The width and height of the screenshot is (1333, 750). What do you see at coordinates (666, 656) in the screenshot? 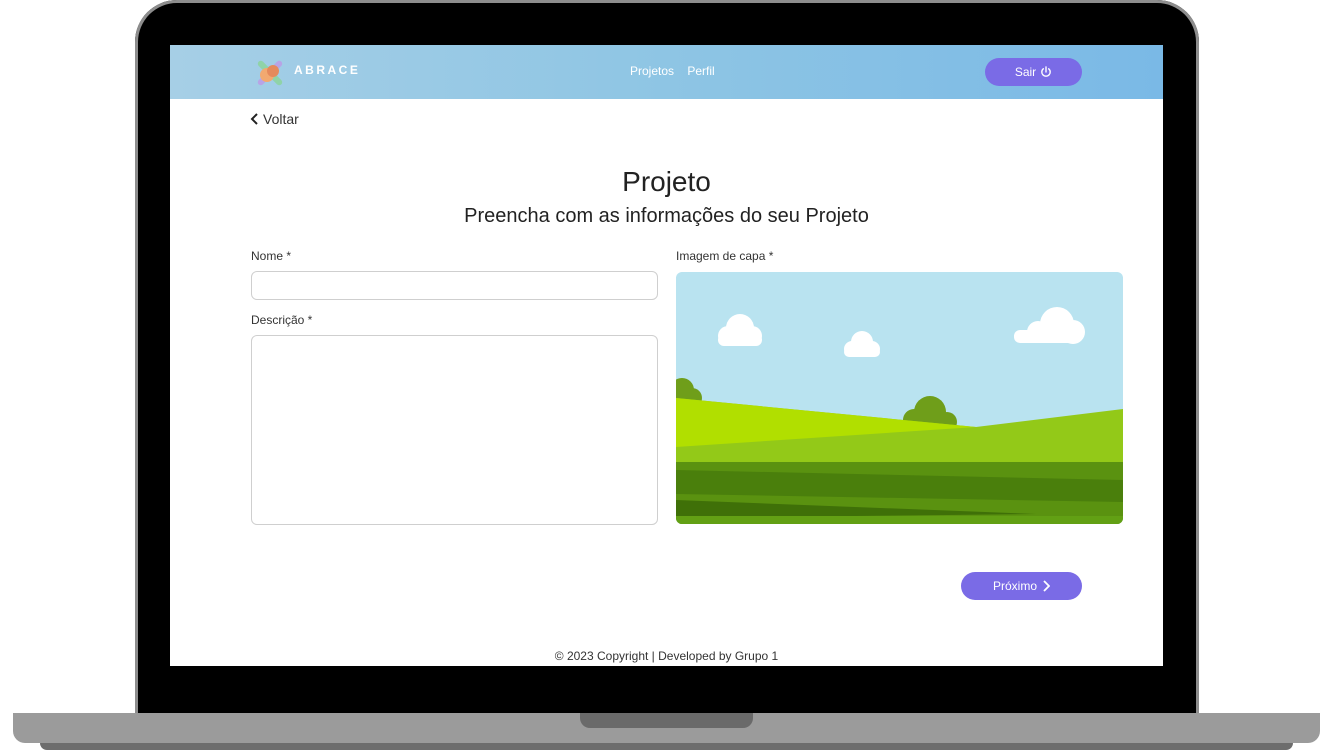
I see `footer-copyright: © 2023 Copyright | Developed by Grupo 1` at bounding box center [666, 656].